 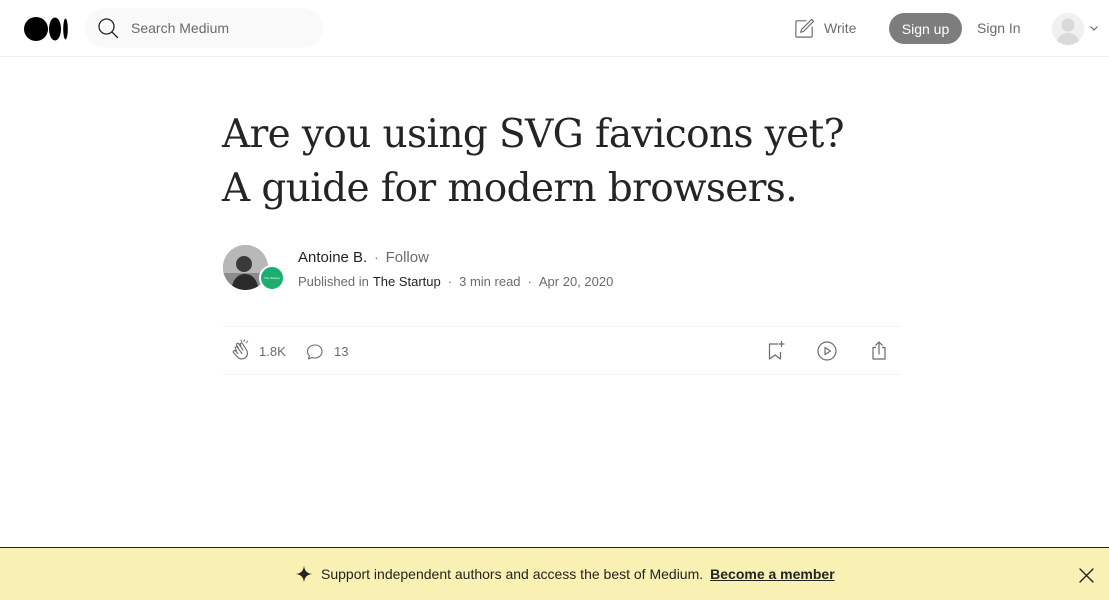 What do you see at coordinates (221, 28) in the screenshot?
I see `search-input` at bounding box center [221, 28].